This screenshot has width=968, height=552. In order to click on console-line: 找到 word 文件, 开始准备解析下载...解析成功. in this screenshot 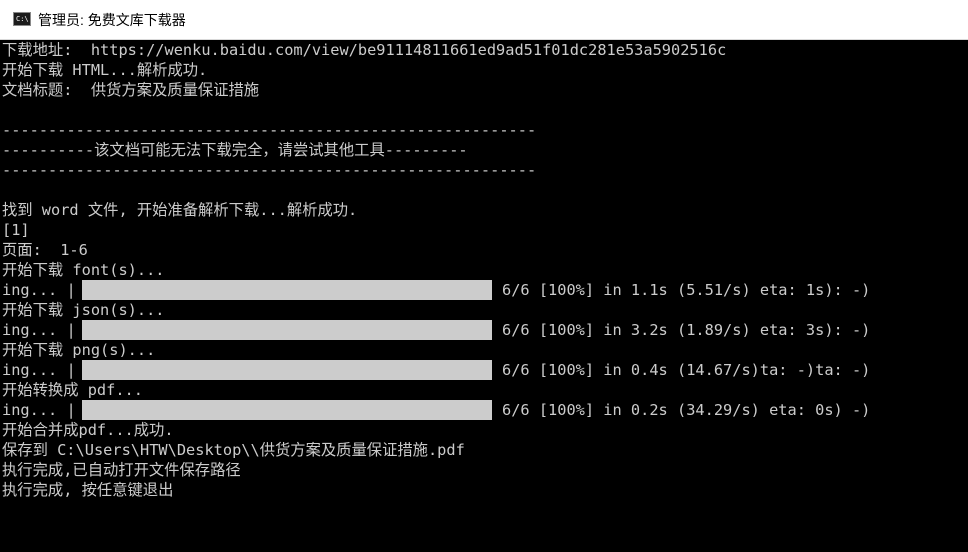, I will do `click(180, 210)`.